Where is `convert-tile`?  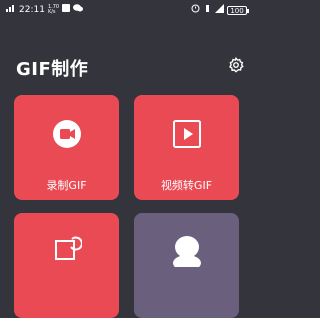
convert-tile is located at coordinates (66, 265).